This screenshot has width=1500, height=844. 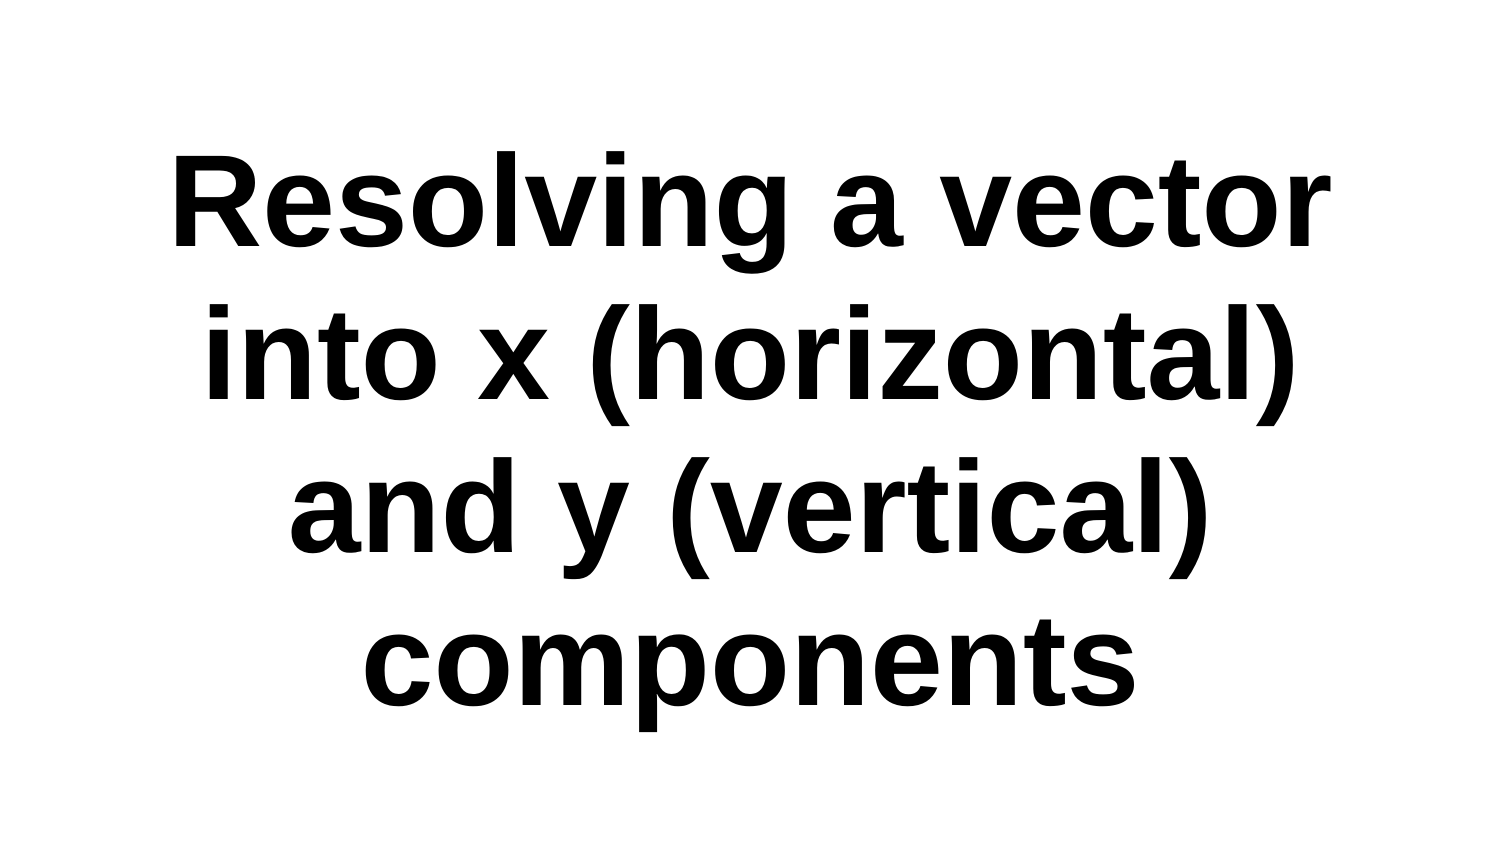 What do you see at coordinates (750, 200) in the screenshot?
I see `title-line-1: Resolving a vector` at bounding box center [750, 200].